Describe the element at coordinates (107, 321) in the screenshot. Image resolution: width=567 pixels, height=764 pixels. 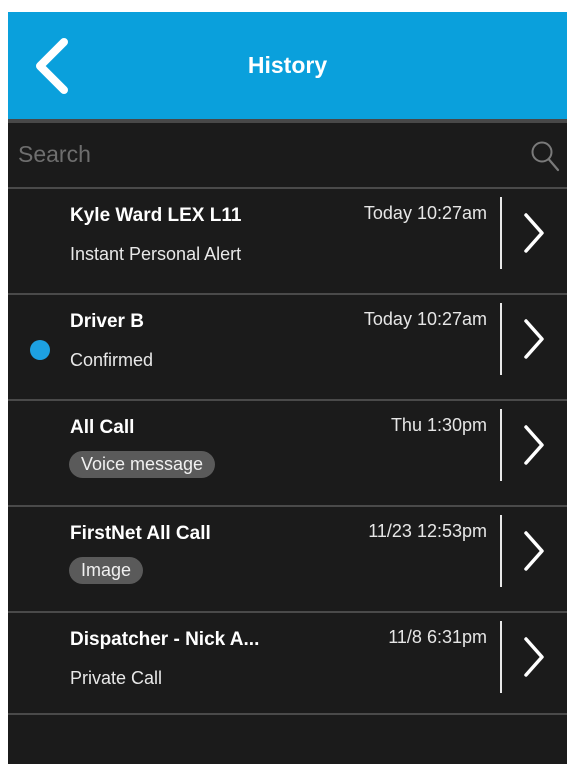
I see `item-name: Driver B` at that location.